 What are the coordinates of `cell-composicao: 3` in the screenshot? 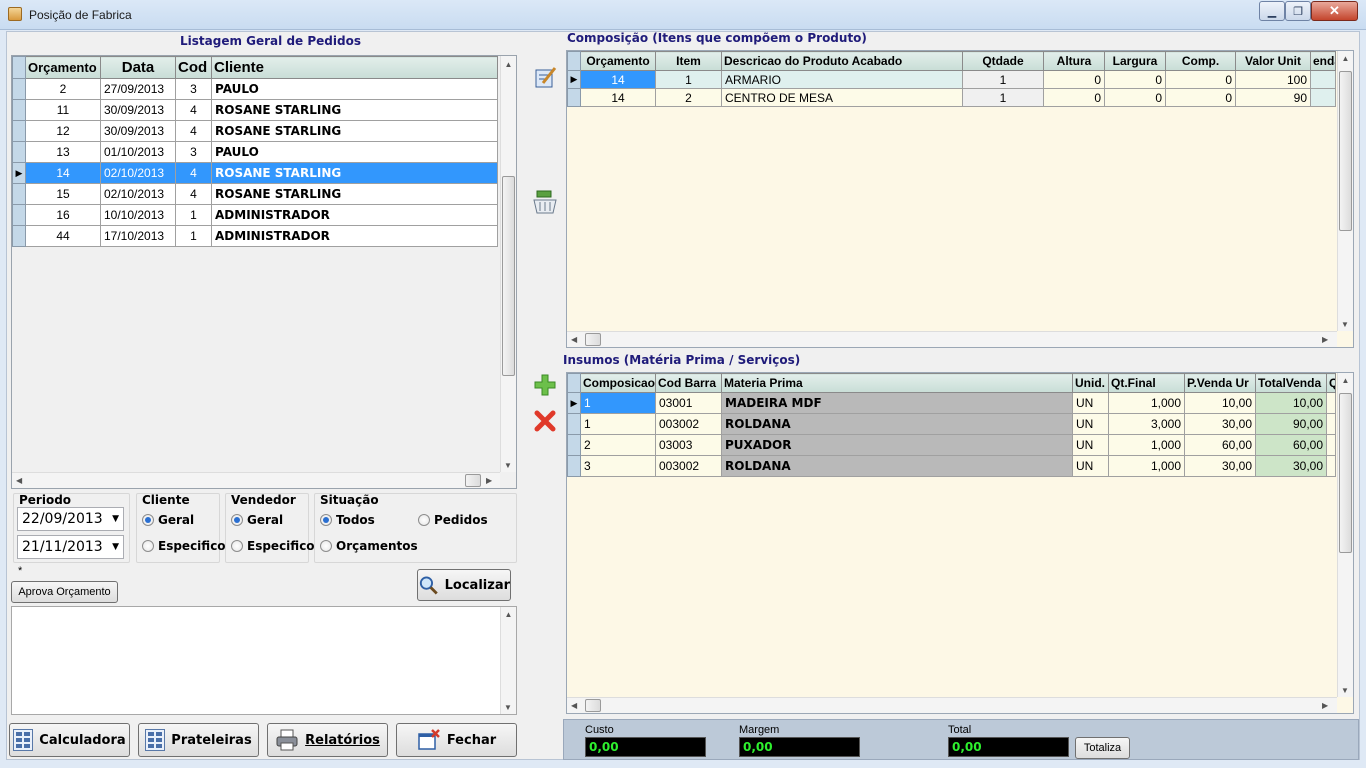 It's located at (618, 466).